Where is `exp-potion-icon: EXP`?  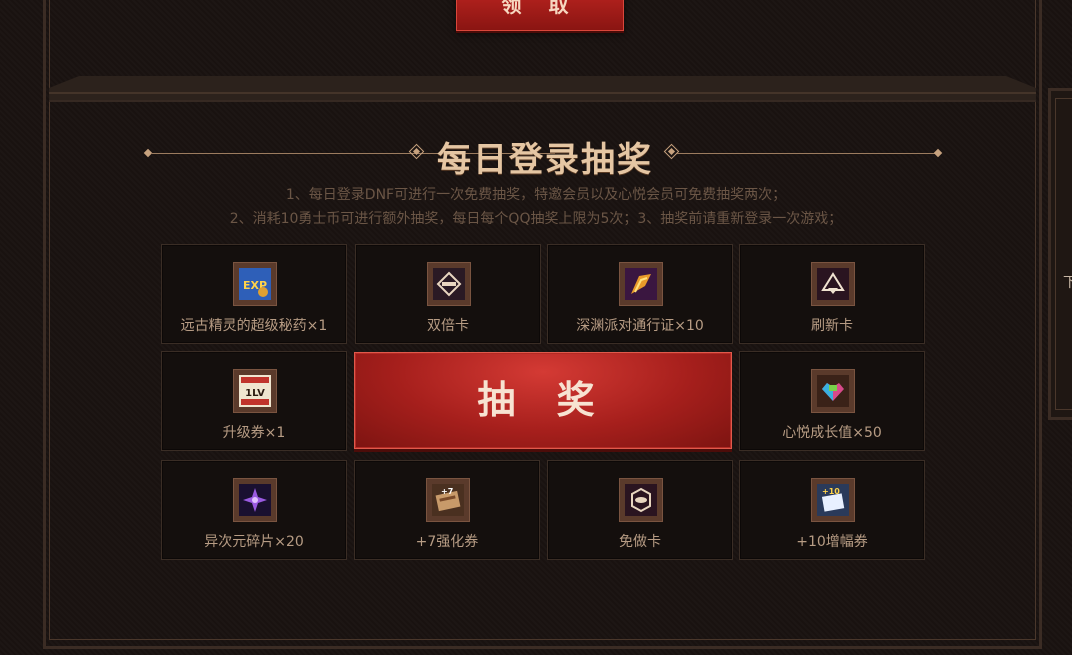 exp-potion-icon: EXP is located at coordinates (255, 284).